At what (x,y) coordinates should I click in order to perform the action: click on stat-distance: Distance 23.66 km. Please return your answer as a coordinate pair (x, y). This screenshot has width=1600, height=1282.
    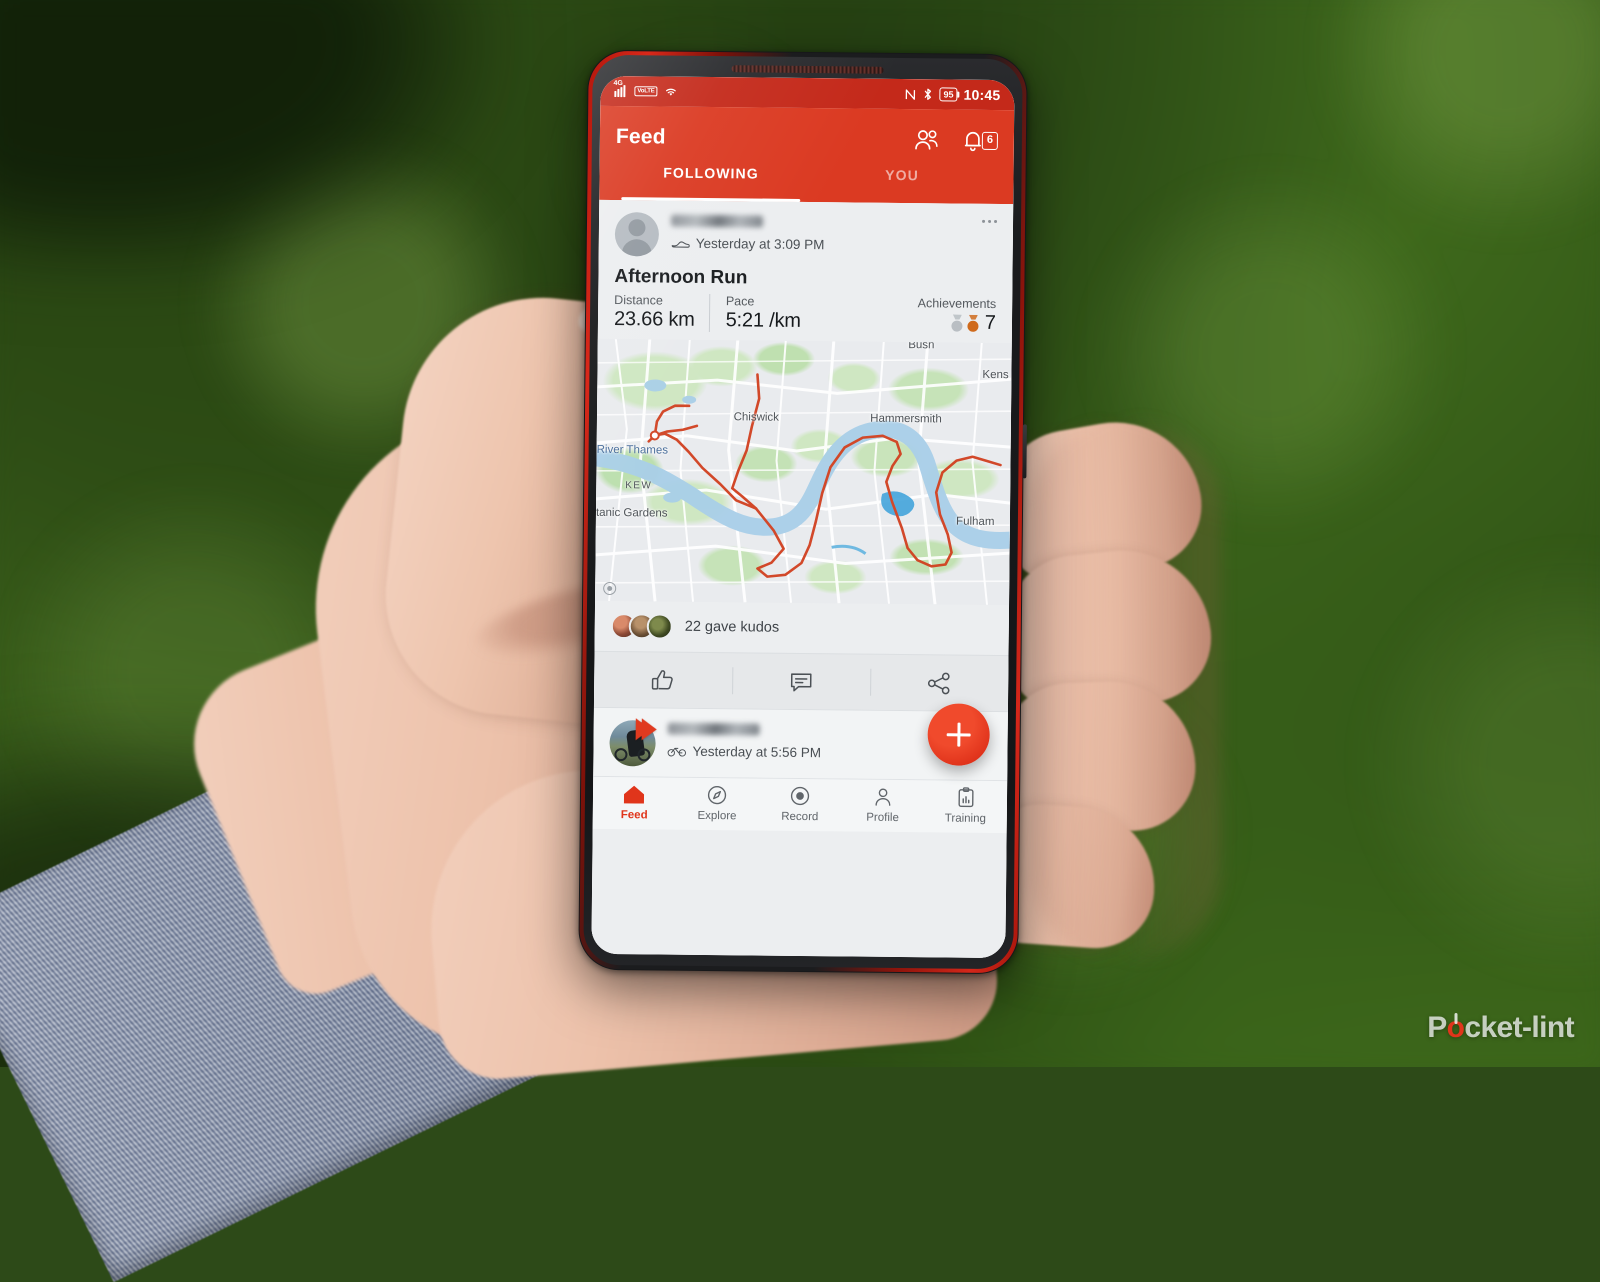
    Looking at the image, I should click on (661, 312).